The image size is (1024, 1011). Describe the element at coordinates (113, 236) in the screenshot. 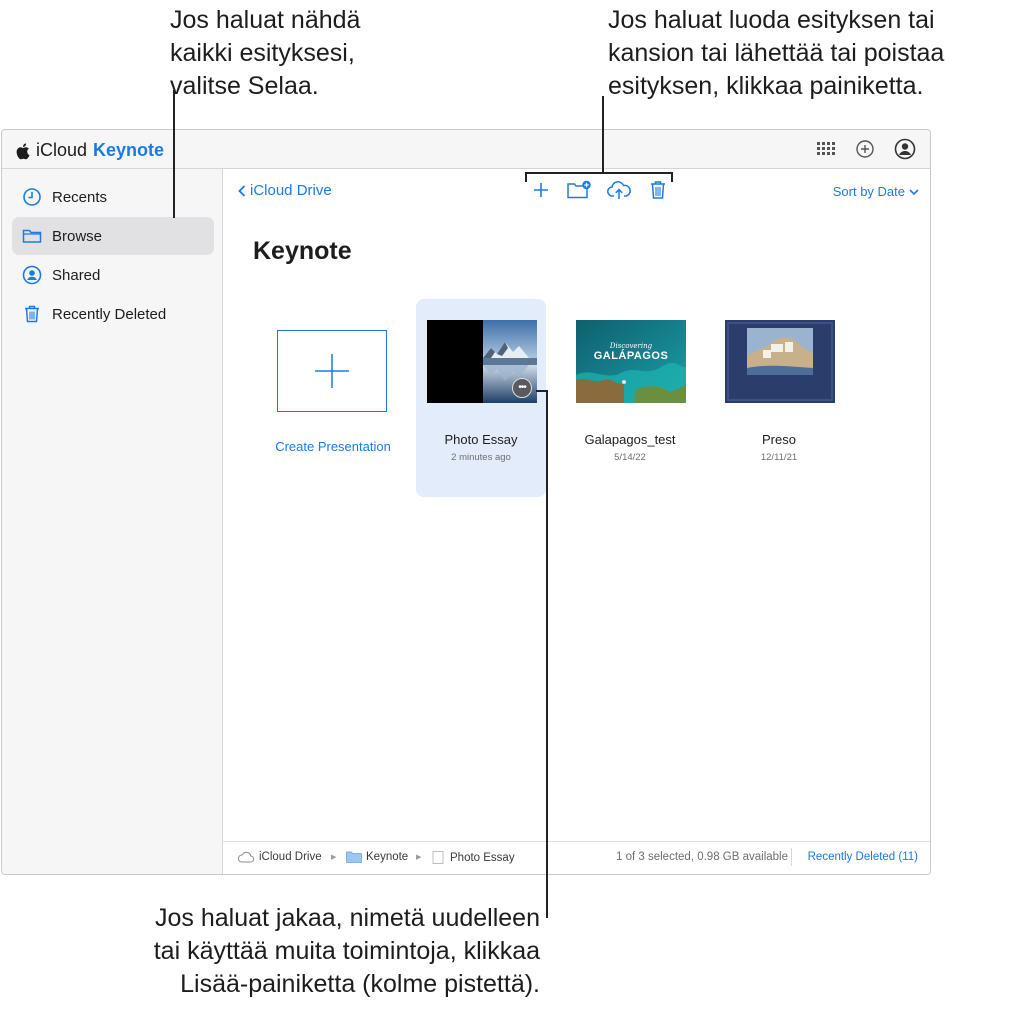

I see `sidebar-item-browse: Browse` at that location.